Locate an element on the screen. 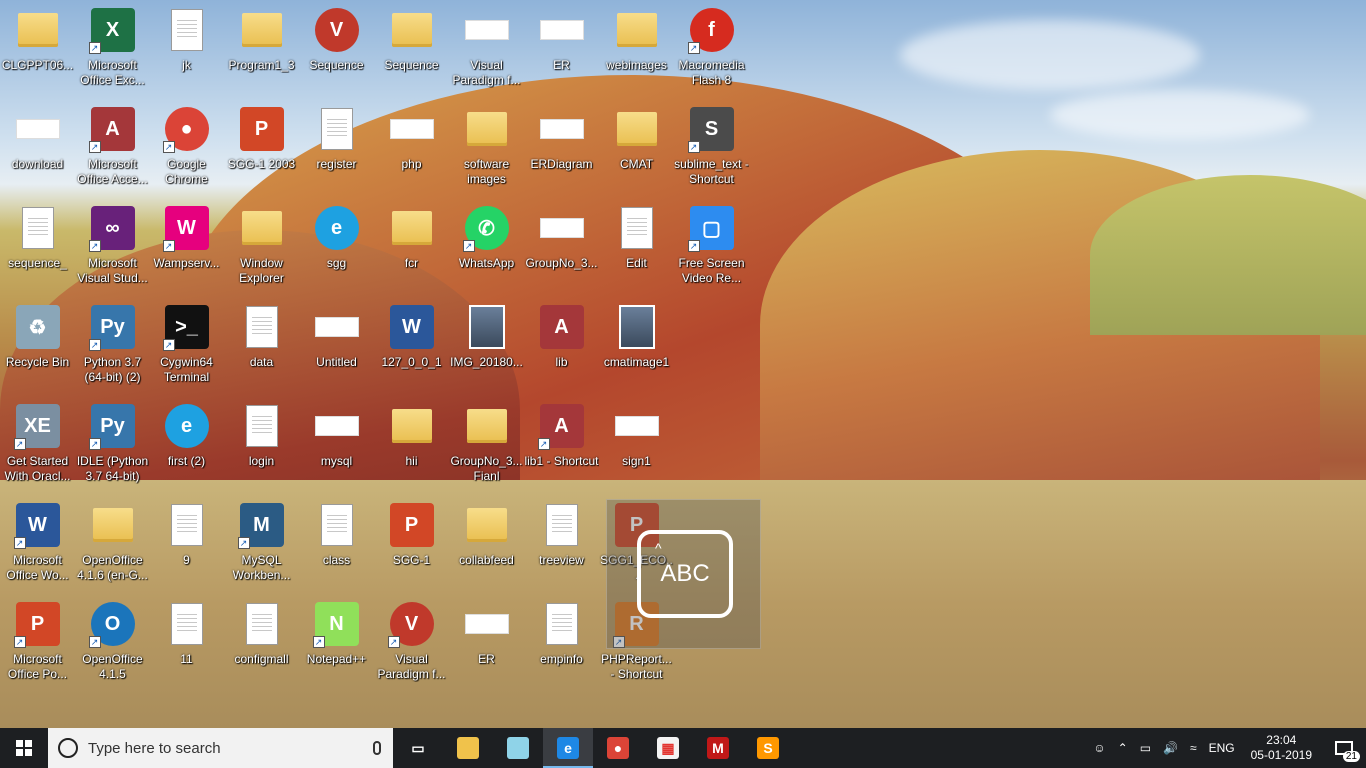 The image size is (1366, 768). desktop-icon: 11 is located at coordinates (186, 642).